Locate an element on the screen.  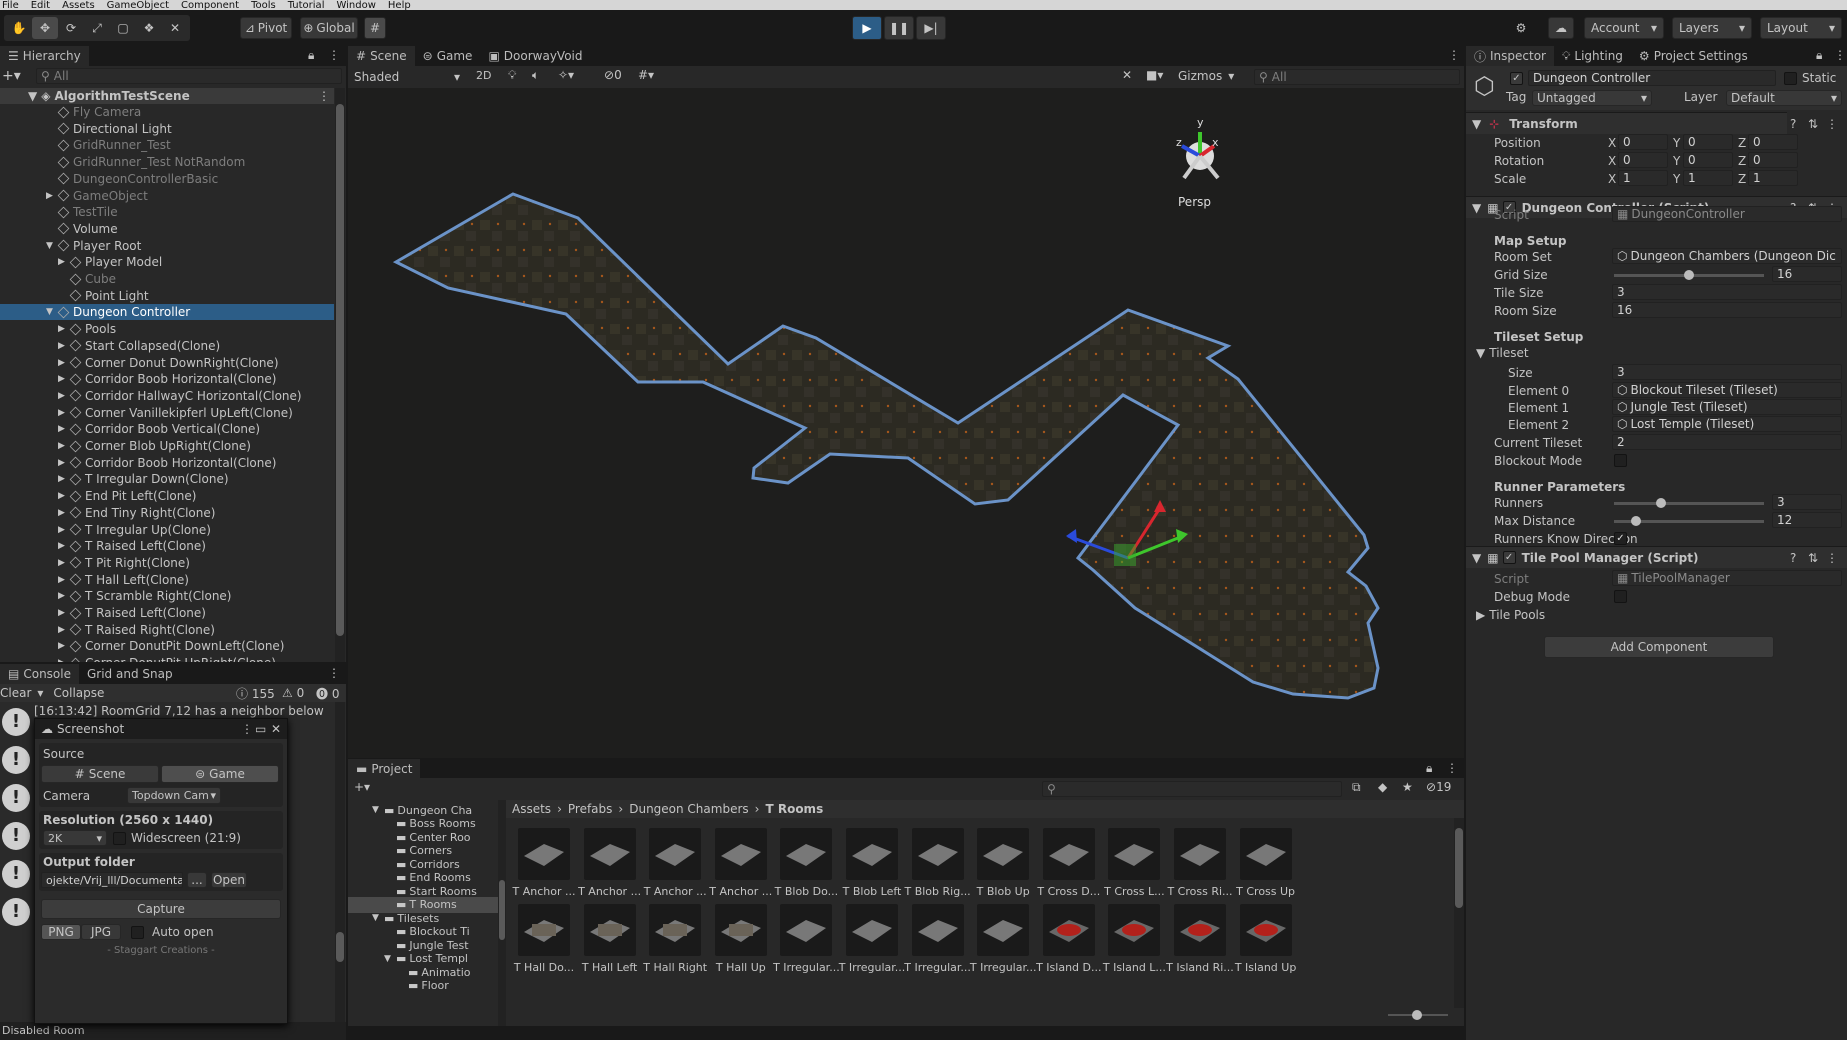
menu-tools: Tools is located at coordinates (263, 5).